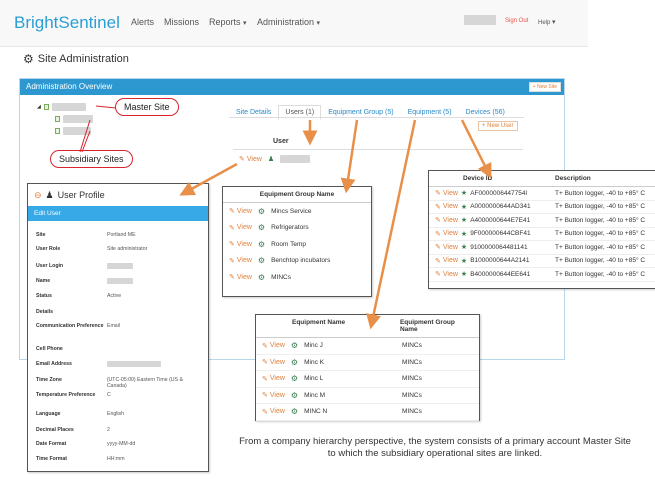 This screenshot has height=479, width=655. What do you see at coordinates (378, 151) in the screenshot?
I see `users-table: User ✎ View ♟` at bounding box center [378, 151].